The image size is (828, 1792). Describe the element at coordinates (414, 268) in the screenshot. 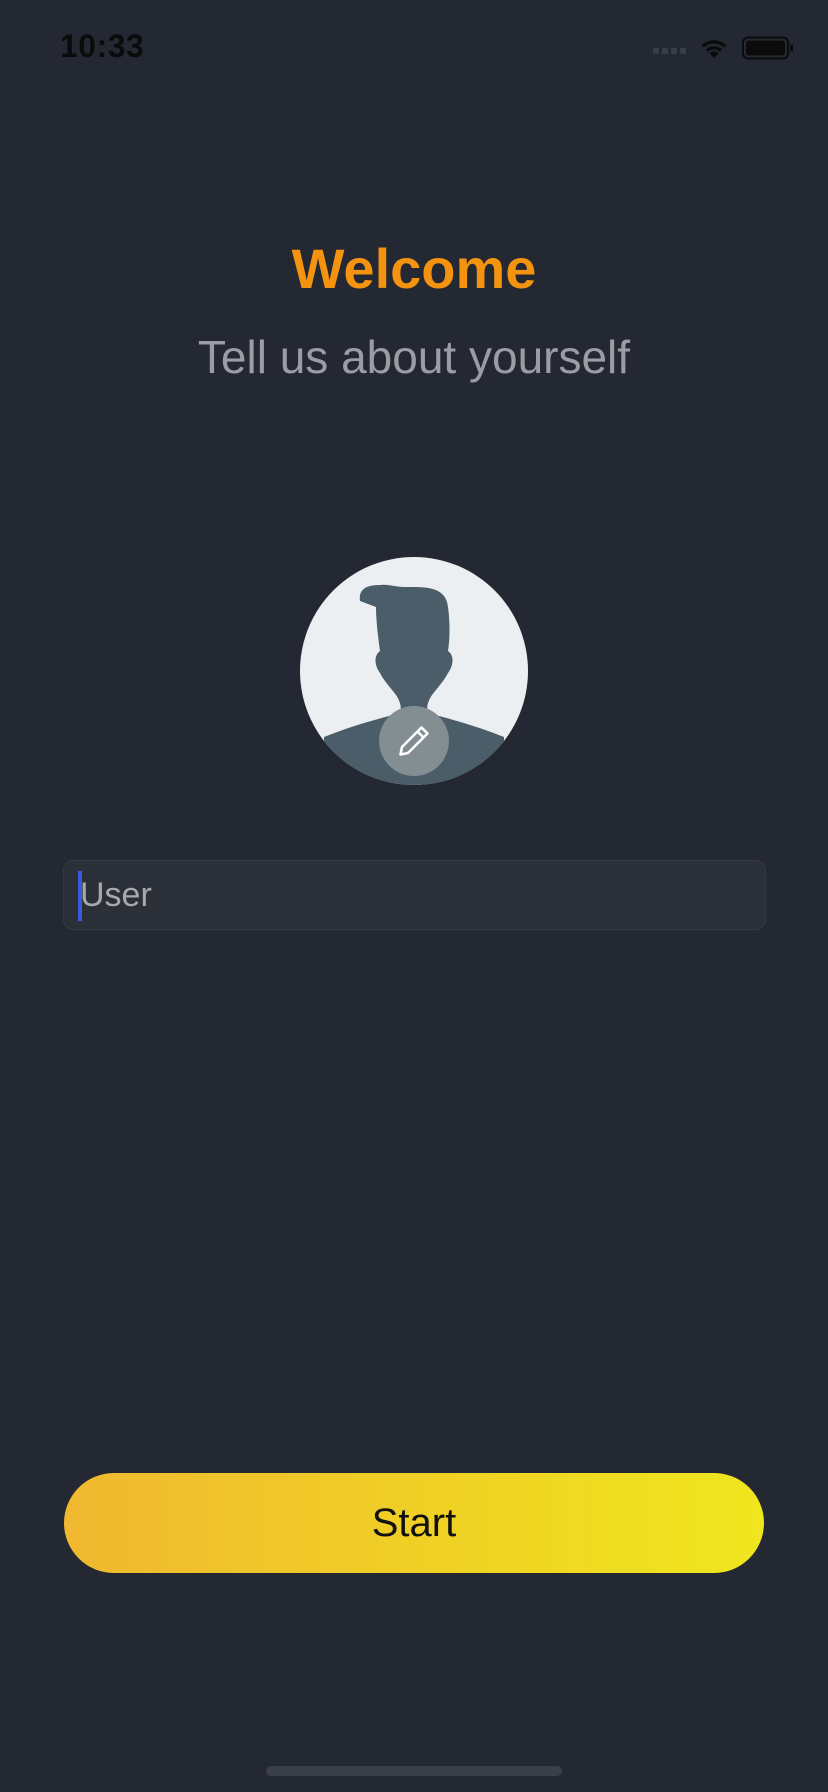

I see `page-title: Welcome` at that location.